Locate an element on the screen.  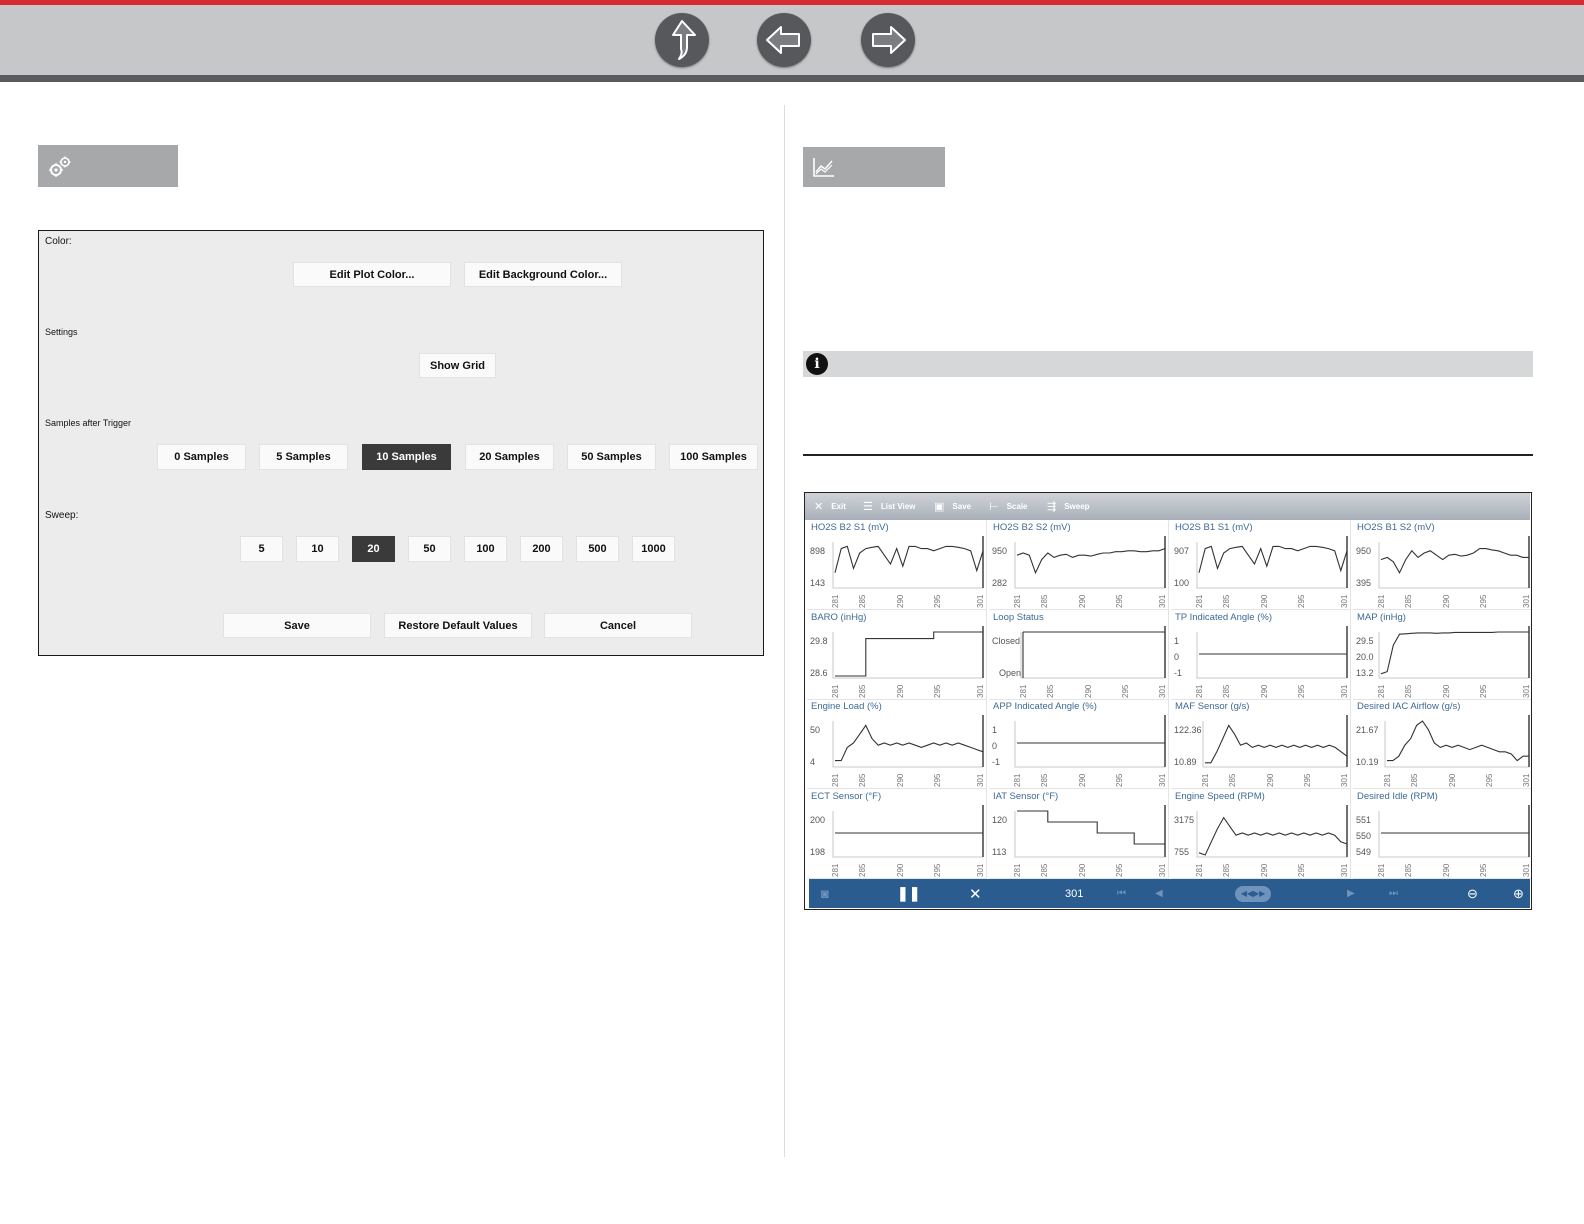
zoom-out-button: ⊖ is located at coordinates (1472, 893).